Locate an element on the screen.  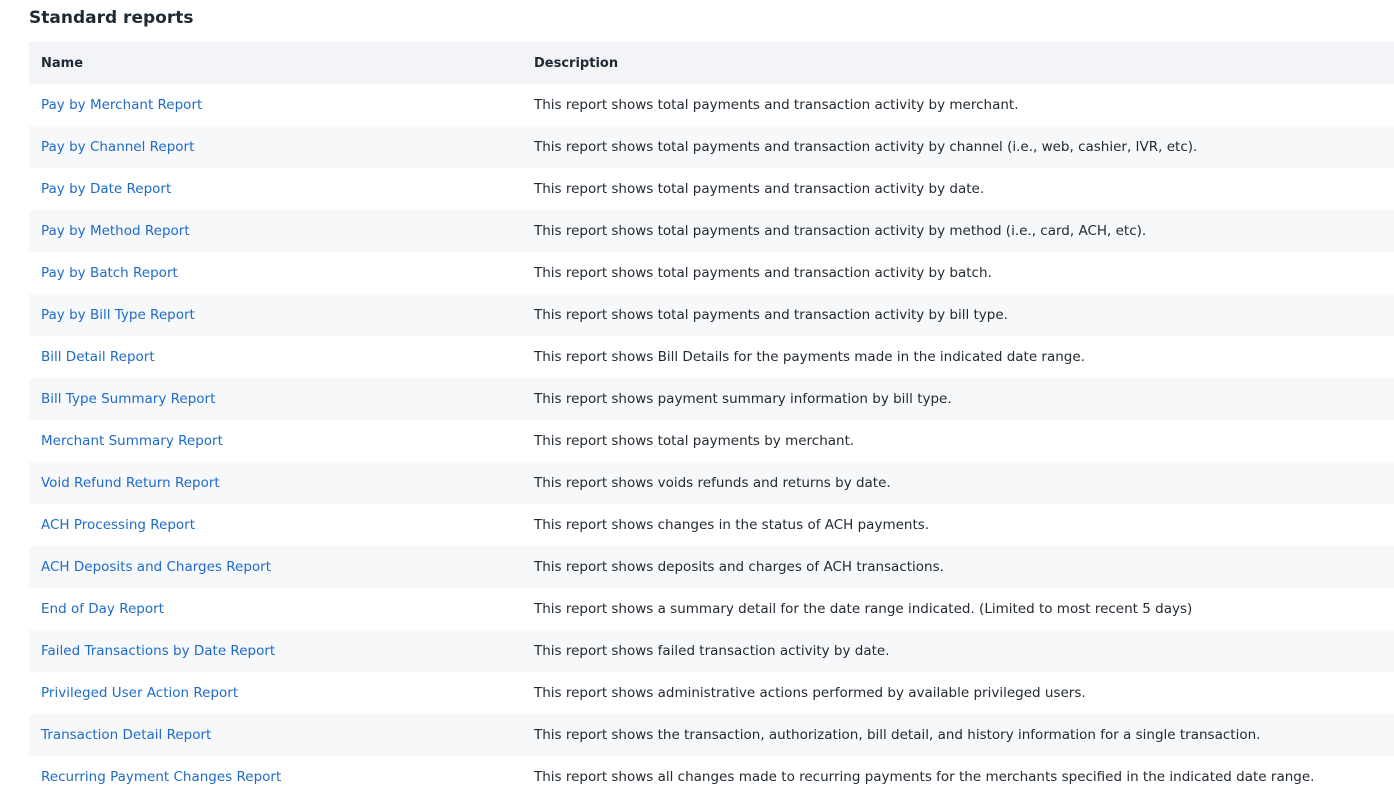
page-title: Standard reports is located at coordinates (111, 18).